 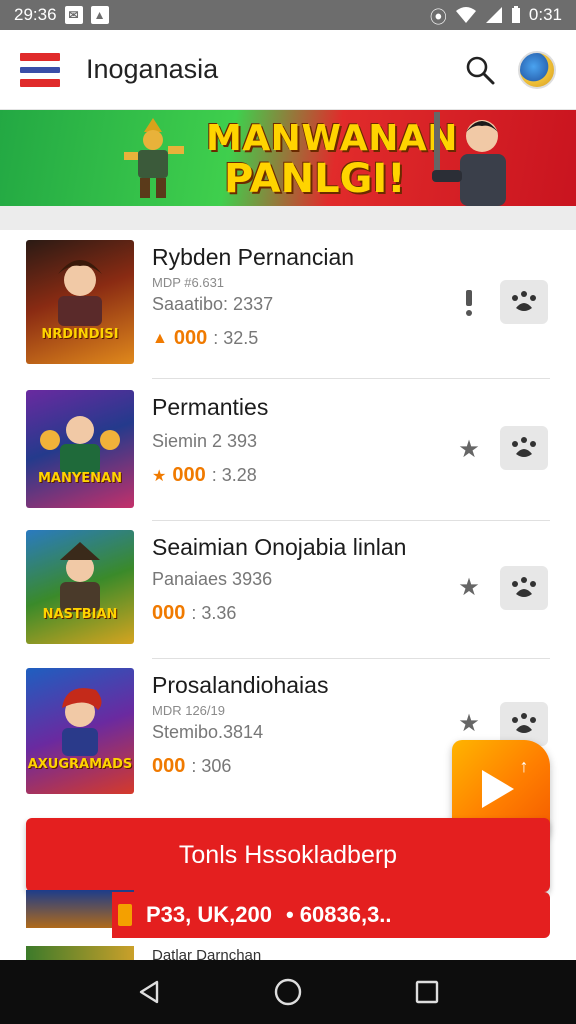 What do you see at coordinates (213, 304) in the screenshot?
I see `game-meta: Saaatibo: 2337` at bounding box center [213, 304].